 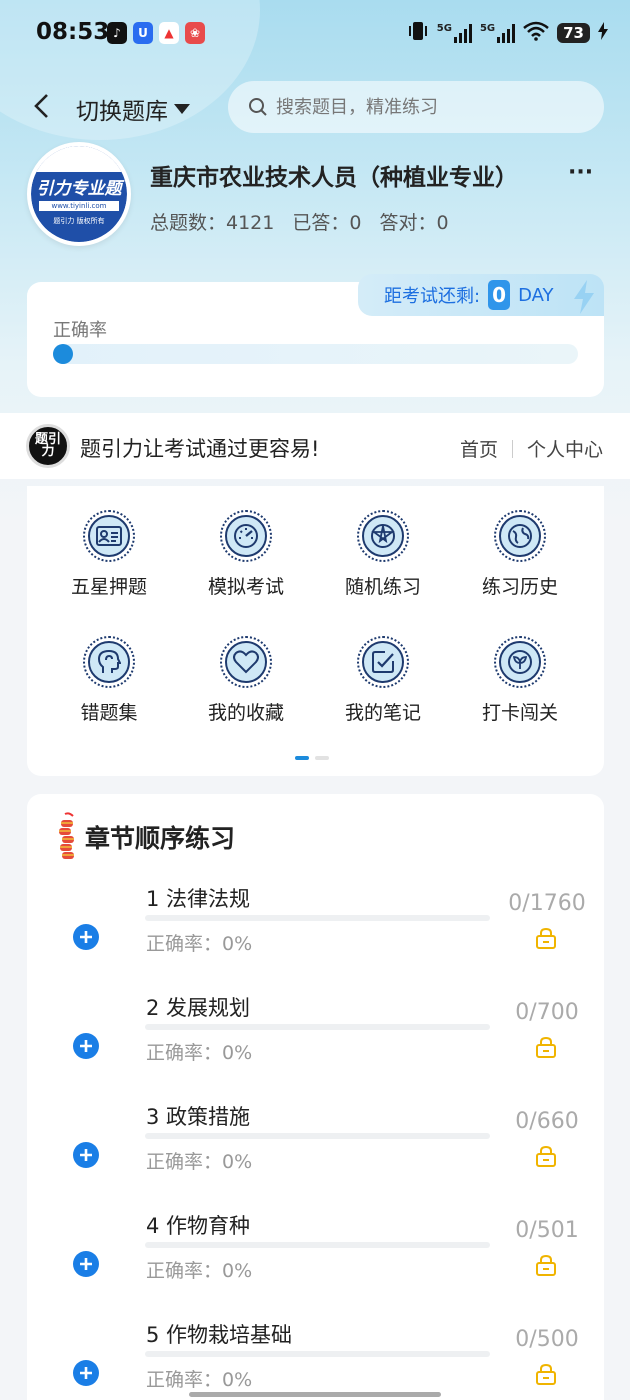 I want to click on chapter-count: 0/500, so click(x=547, y=1339).